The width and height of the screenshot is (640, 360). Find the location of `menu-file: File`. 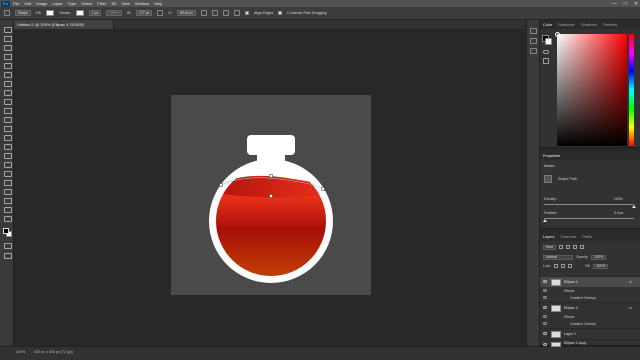

menu-file: File is located at coordinates (16, 3).